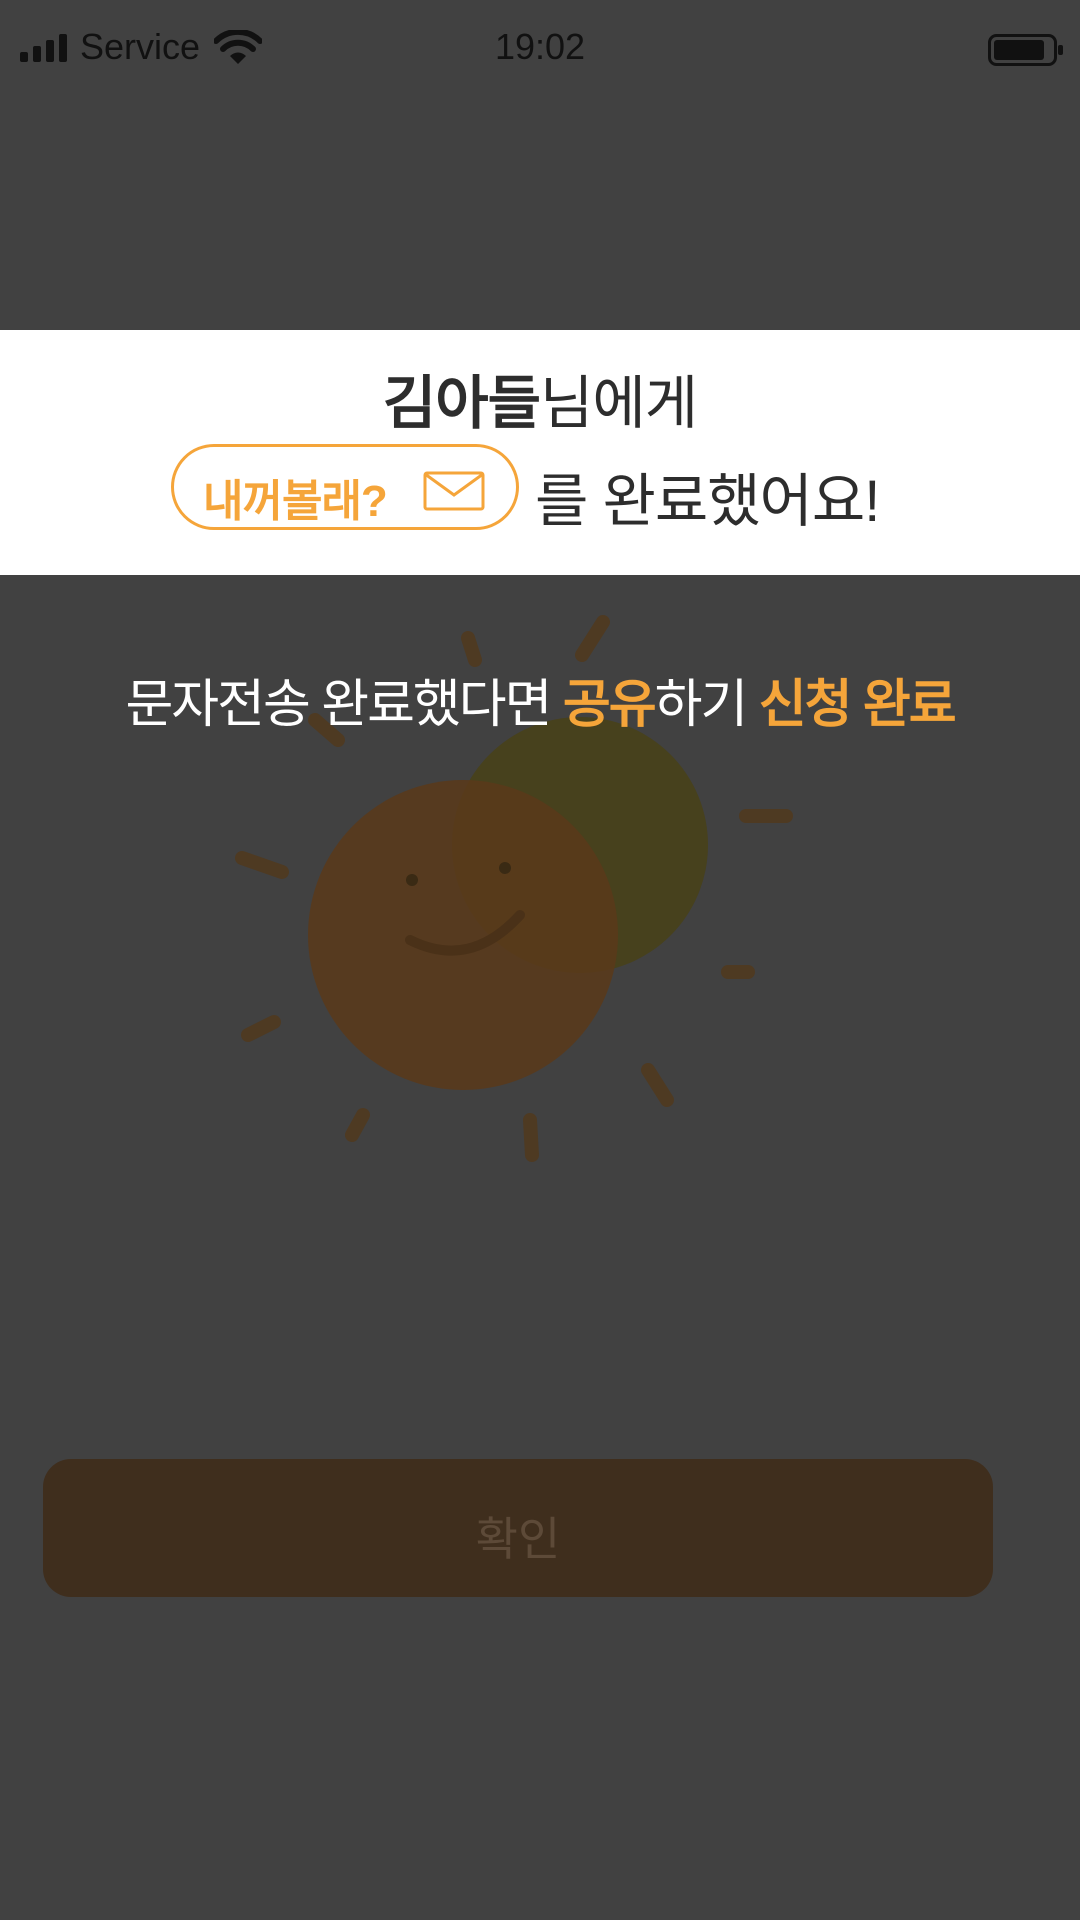 The width and height of the screenshot is (1080, 1920). What do you see at coordinates (295, 501) in the screenshot?
I see `pill-label: 내꺼볼래?` at bounding box center [295, 501].